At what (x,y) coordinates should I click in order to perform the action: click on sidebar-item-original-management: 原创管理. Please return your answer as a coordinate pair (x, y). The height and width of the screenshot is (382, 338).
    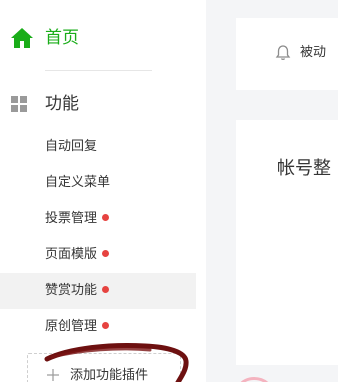
    Looking at the image, I should click on (98, 327).